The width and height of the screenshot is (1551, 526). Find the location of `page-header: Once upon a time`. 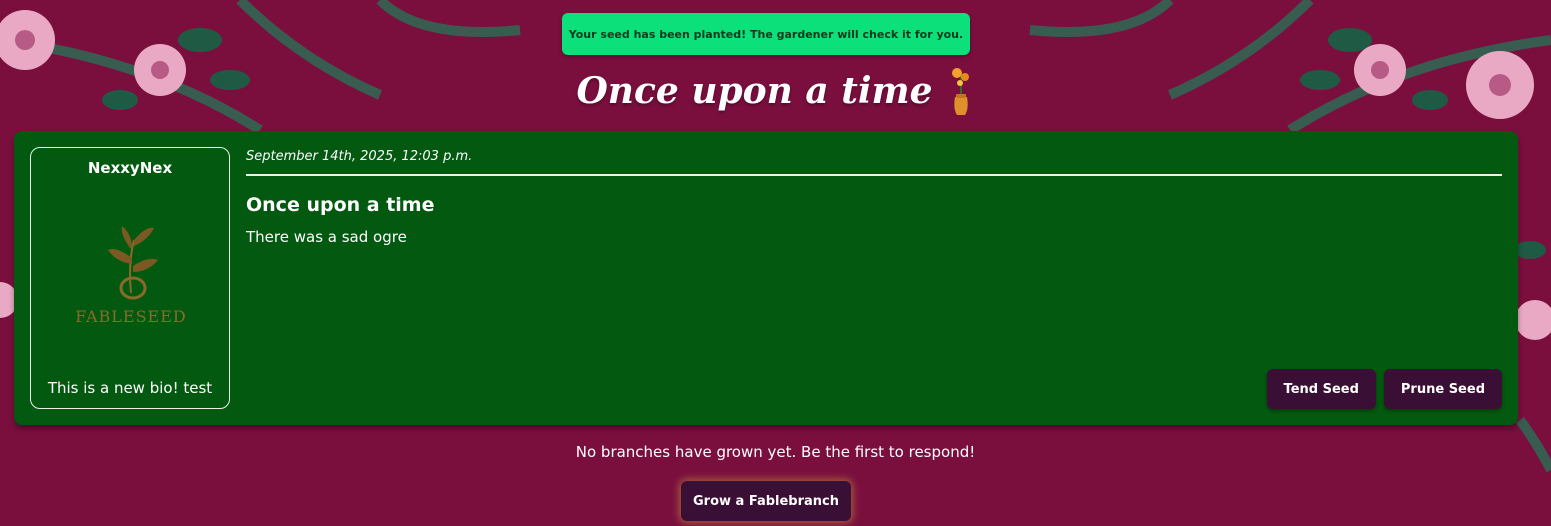

page-header: Once upon a time is located at coordinates (775, 91).